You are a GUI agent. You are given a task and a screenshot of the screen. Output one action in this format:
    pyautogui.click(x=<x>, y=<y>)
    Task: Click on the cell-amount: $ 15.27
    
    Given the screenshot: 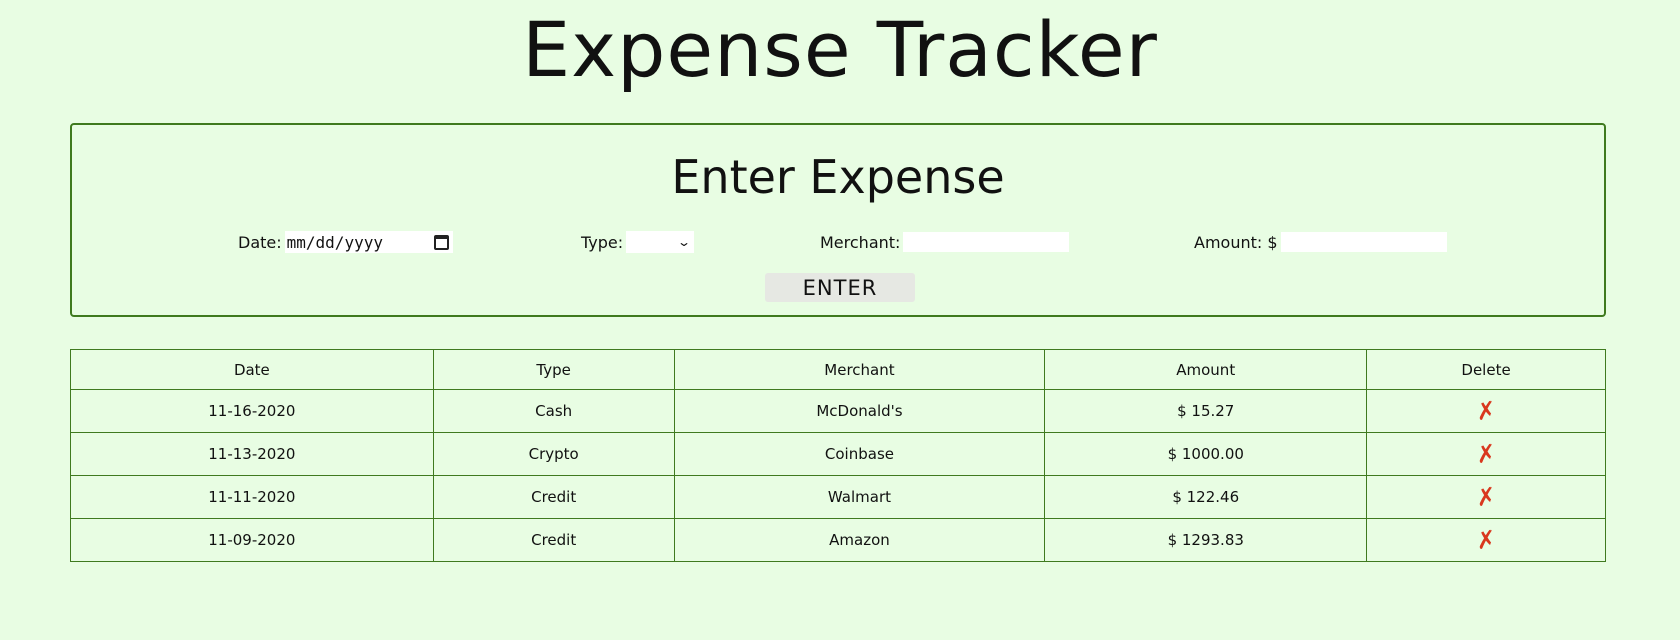 What is the action you would take?
    pyautogui.click(x=1206, y=411)
    